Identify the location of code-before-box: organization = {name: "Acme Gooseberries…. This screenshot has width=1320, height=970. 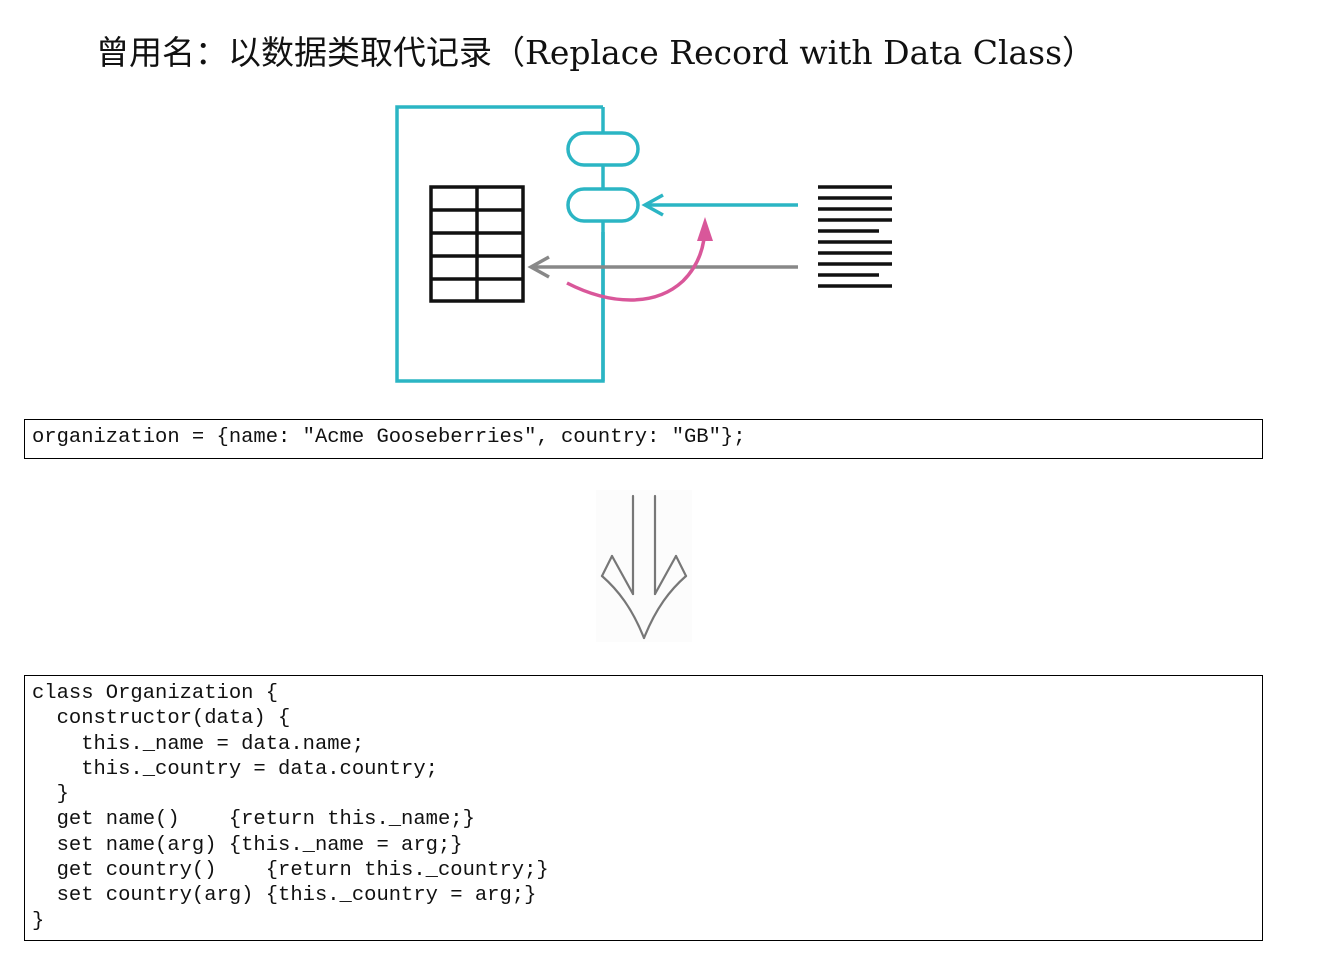
(643, 439).